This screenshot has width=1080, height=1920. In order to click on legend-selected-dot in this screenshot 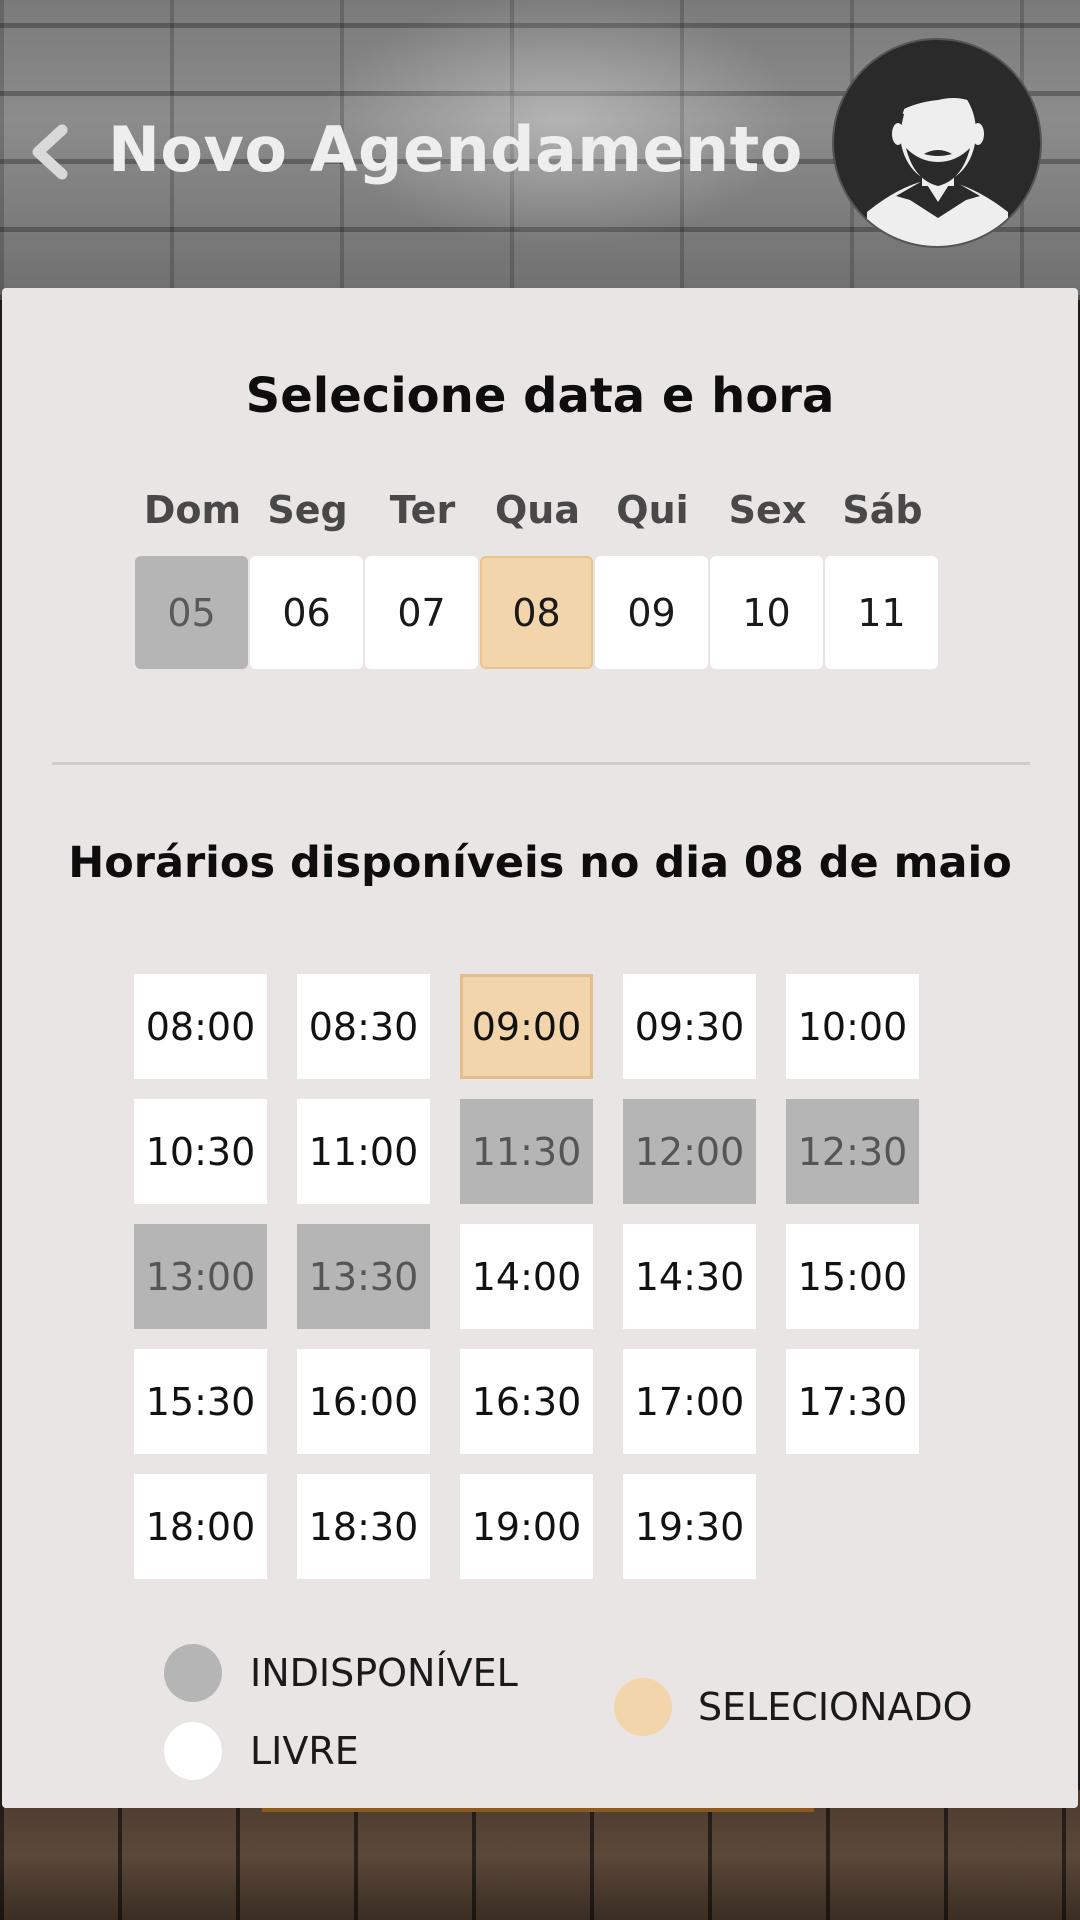, I will do `click(643, 1707)`.